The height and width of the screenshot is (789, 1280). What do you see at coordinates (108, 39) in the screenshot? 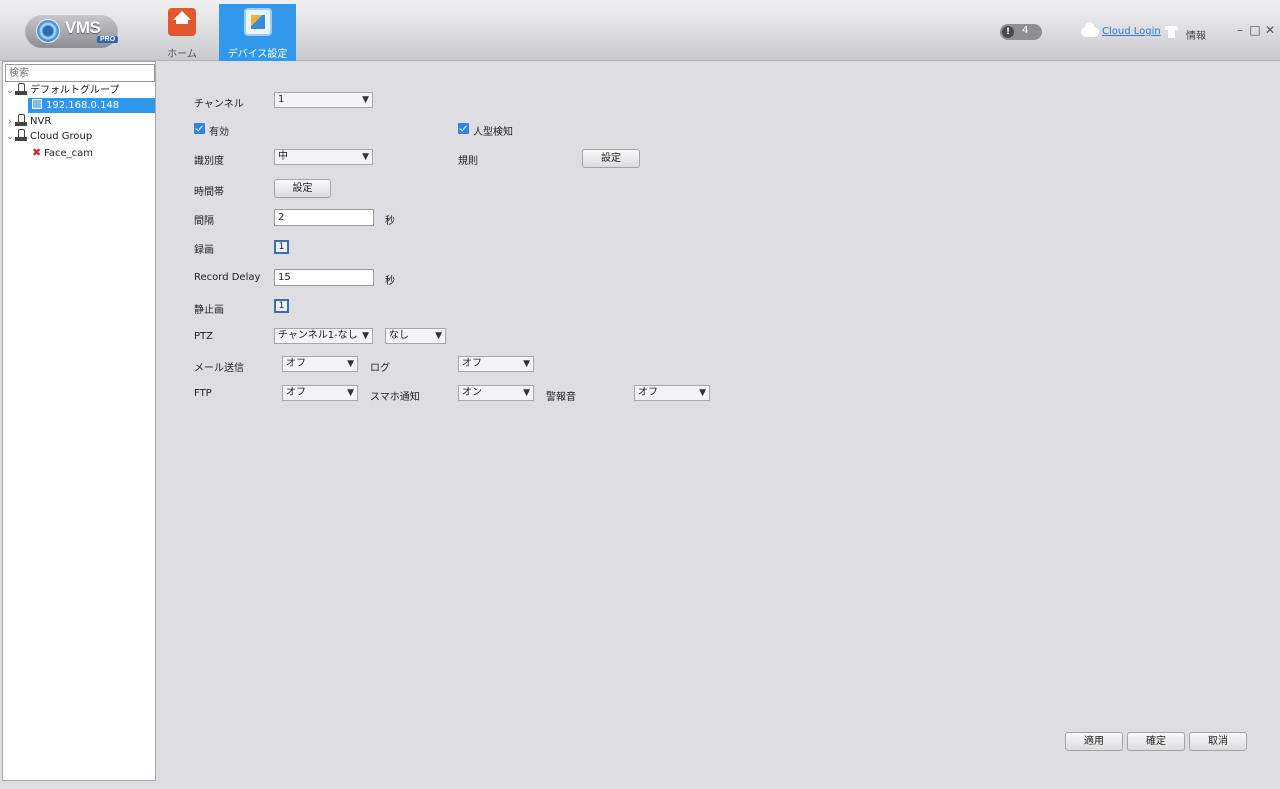
I see `logo-pro-badge: PRO` at bounding box center [108, 39].